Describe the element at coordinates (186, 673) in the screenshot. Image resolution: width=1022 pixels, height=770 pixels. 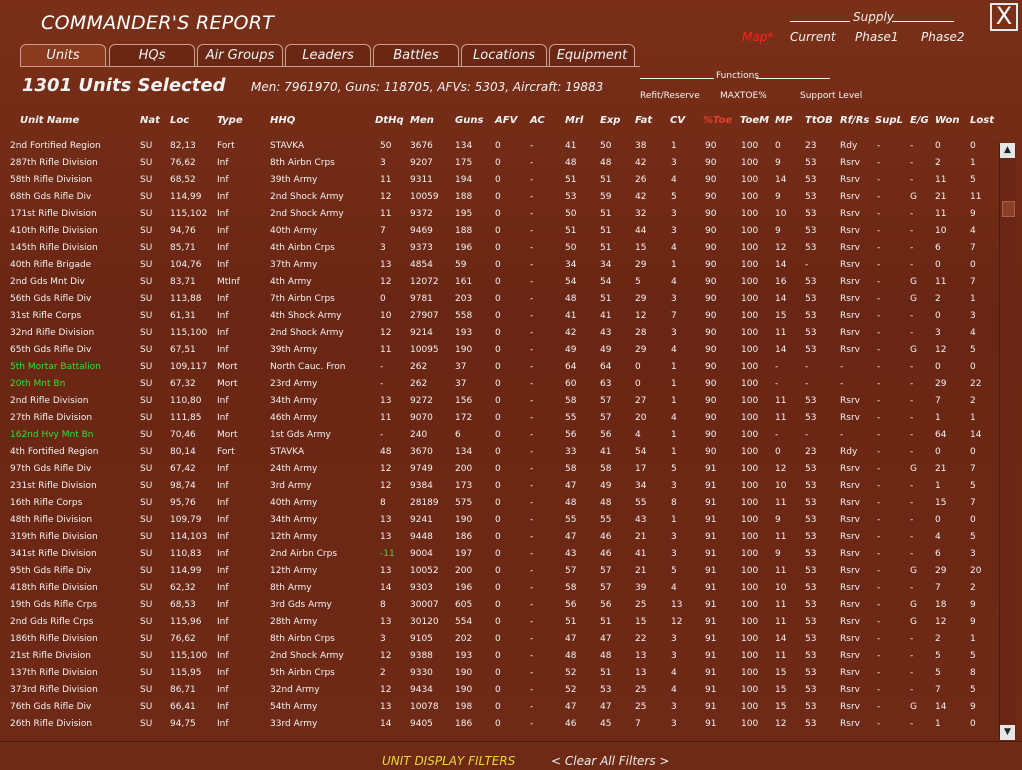
I see `cell-loc: 115,95` at that location.